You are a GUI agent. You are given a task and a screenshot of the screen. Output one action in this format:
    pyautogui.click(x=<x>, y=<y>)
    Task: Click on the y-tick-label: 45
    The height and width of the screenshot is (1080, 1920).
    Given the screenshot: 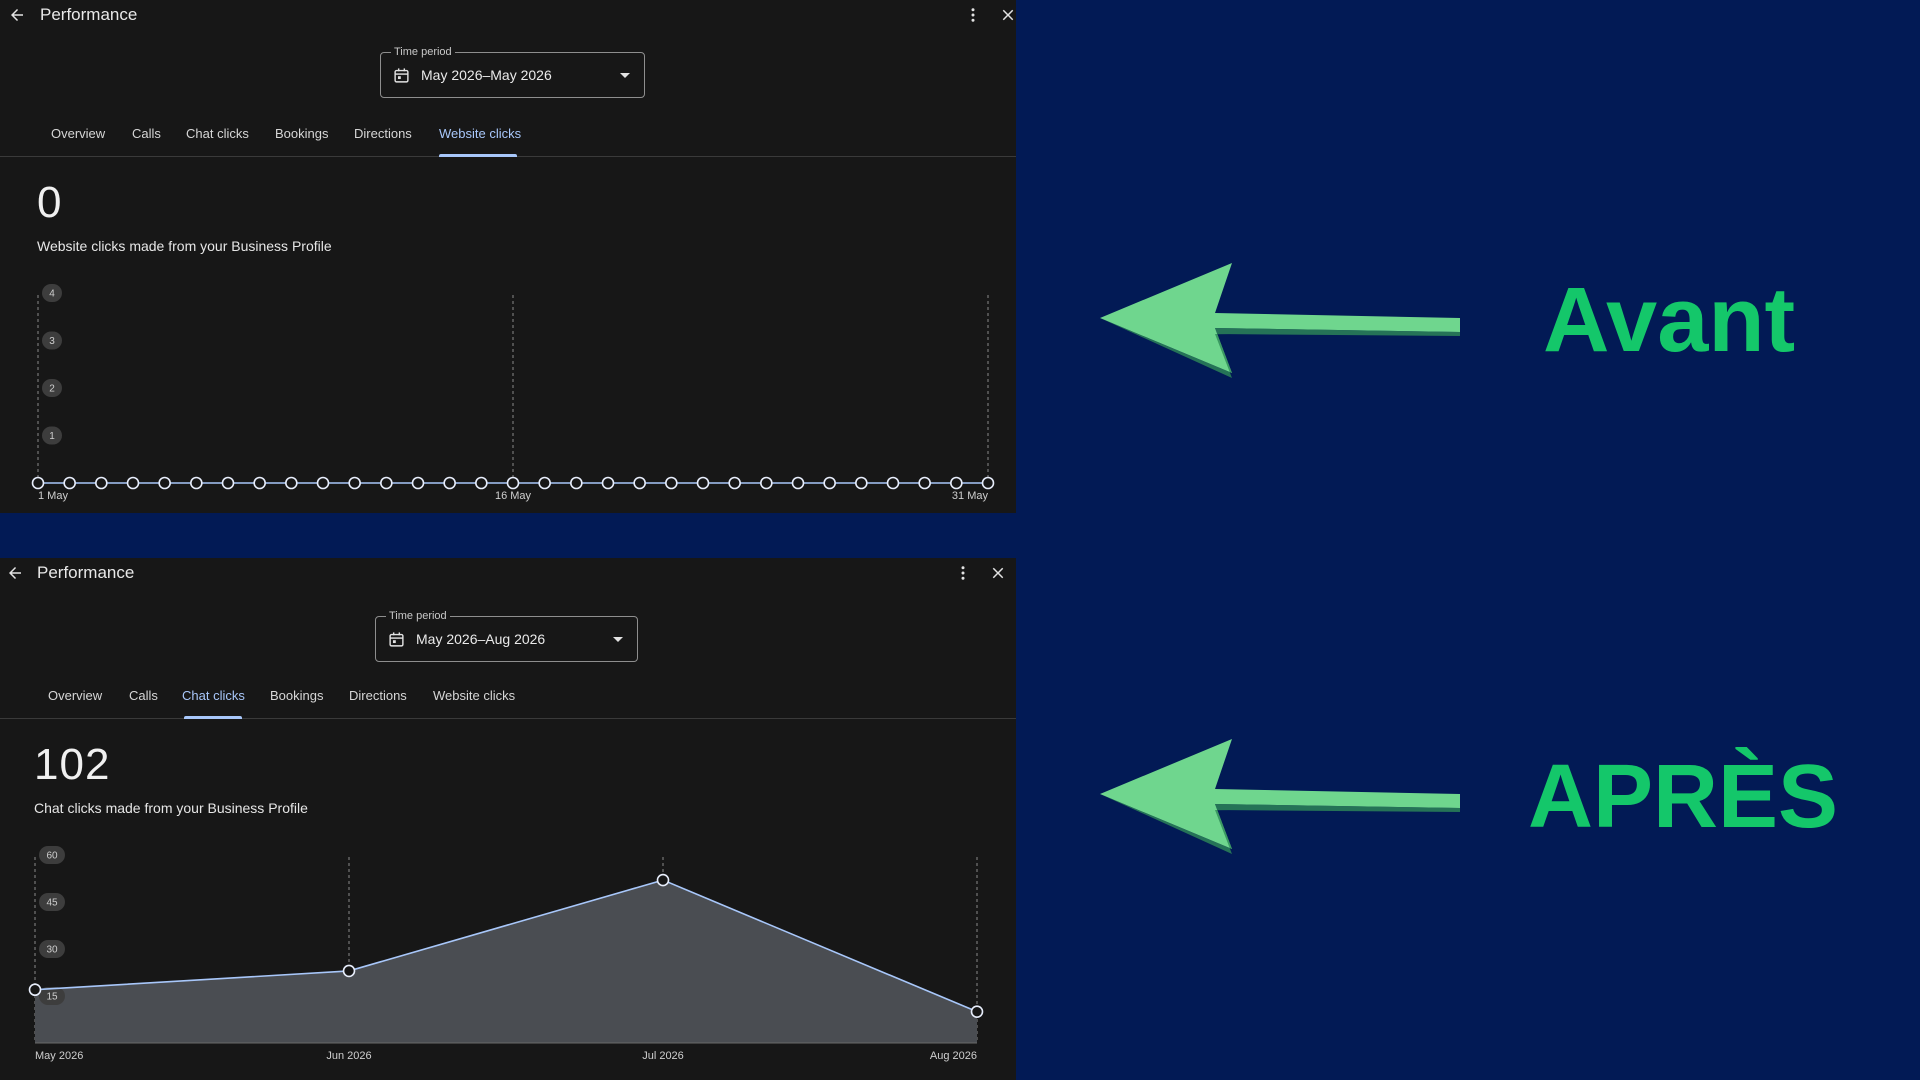 What is the action you would take?
    pyautogui.click(x=52, y=903)
    